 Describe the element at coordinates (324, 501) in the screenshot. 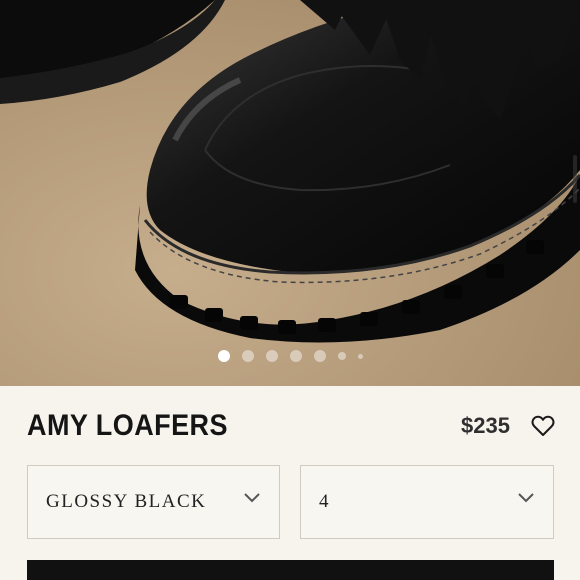

I see `size-select-value: 4` at that location.